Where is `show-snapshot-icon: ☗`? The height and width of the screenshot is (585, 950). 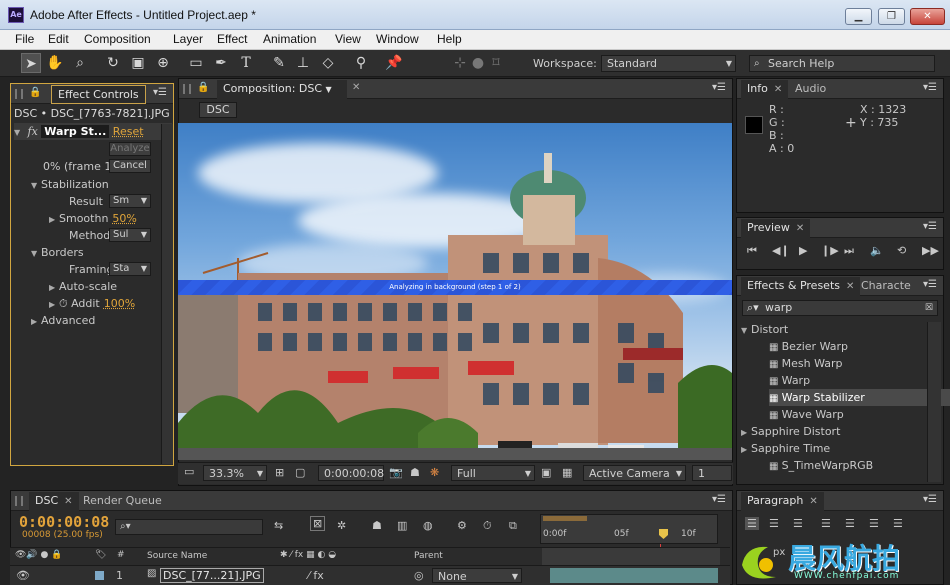 show-snapshot-icon: ☗ is located at coordinates (415, 472).